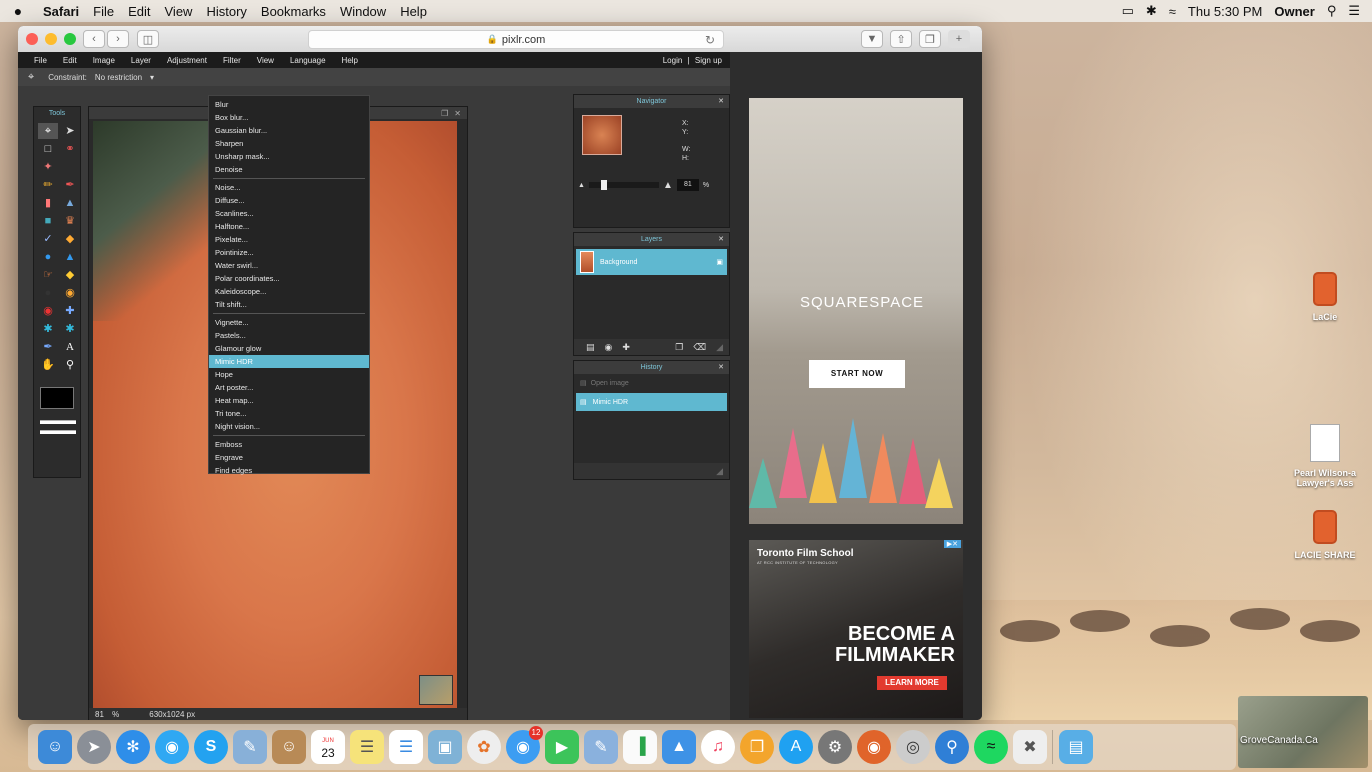 Image resolution: width=1372 pixels, height=772 pixels. Describe the element at coordinates (70, 329) in the screenshot. I see `pinch-tool-icon: ✱` at that location.